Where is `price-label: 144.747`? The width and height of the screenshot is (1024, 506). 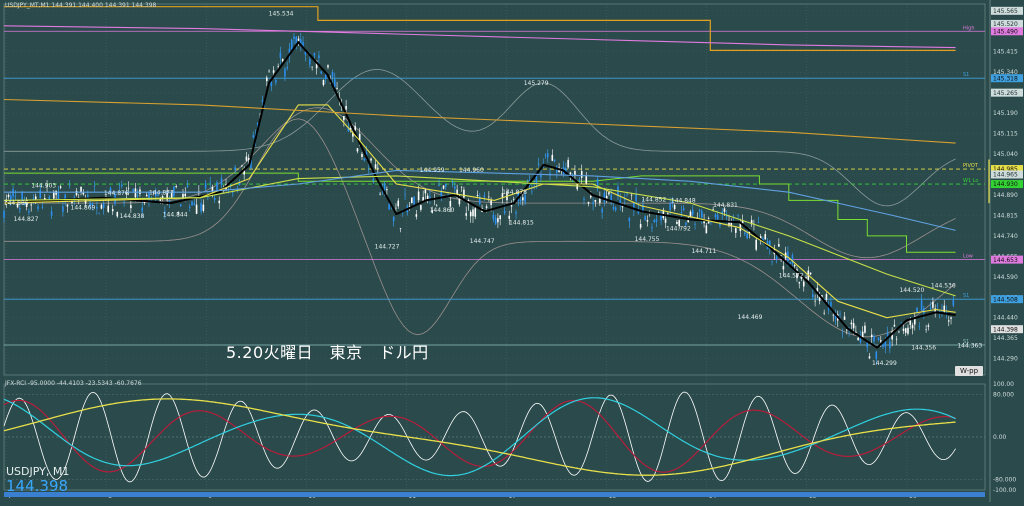
price-label: 144.747 is located at coordinates (482, 241).